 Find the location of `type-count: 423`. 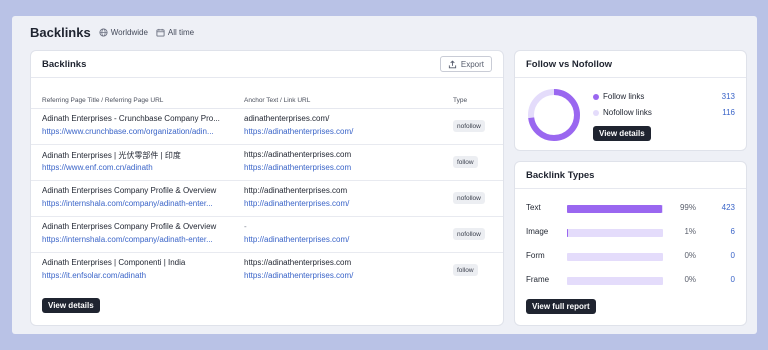

type-count: 423 is located at coordinates (728, 207).